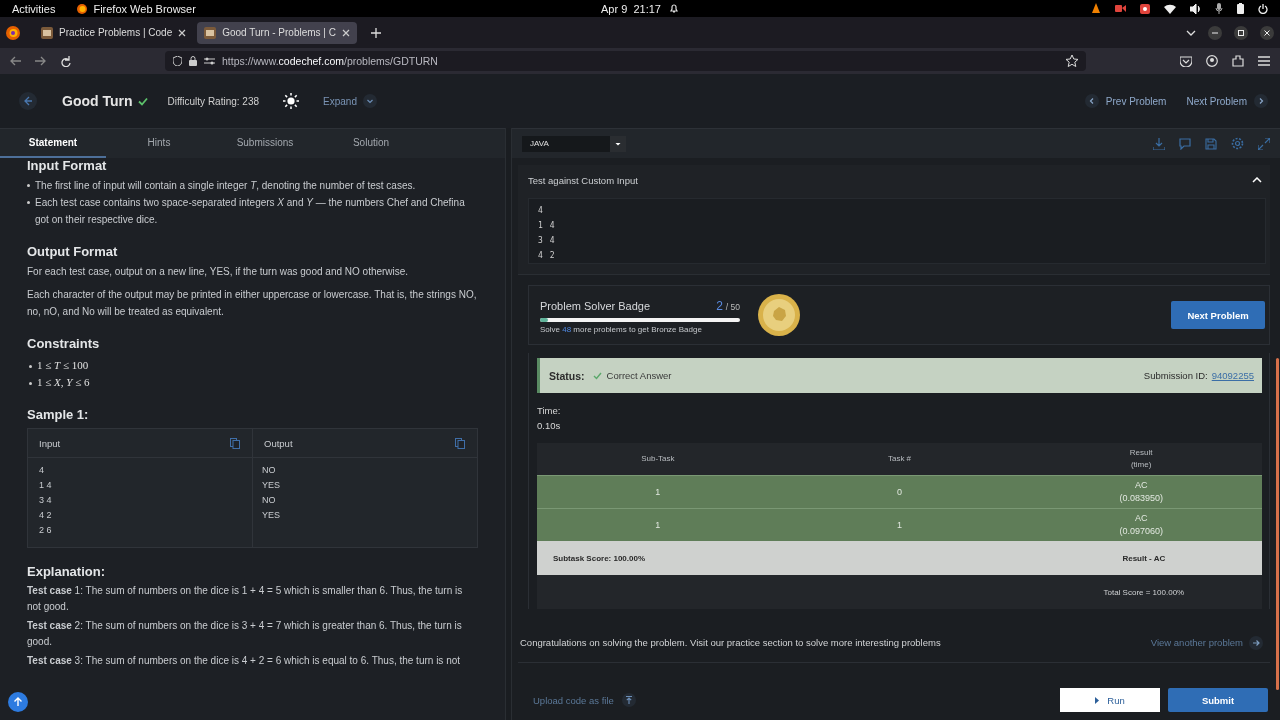  What do you see at coordinates (1241, 32) in the screenshot?
I see `maximize-icon` at bounding box center [1241, 32].